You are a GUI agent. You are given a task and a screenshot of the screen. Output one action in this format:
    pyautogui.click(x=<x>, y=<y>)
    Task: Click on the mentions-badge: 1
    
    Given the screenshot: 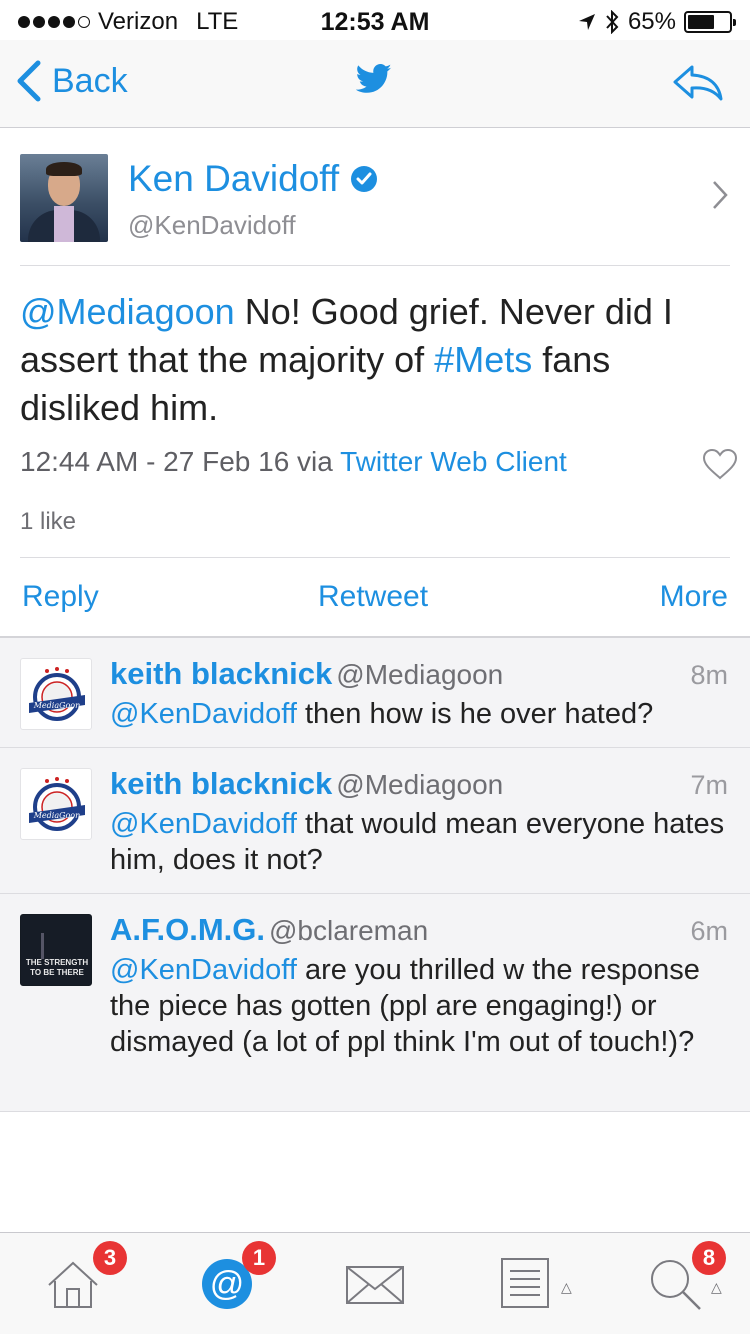 What is the action you would take?
    pyautogui.click(x=259, y=1258)
    